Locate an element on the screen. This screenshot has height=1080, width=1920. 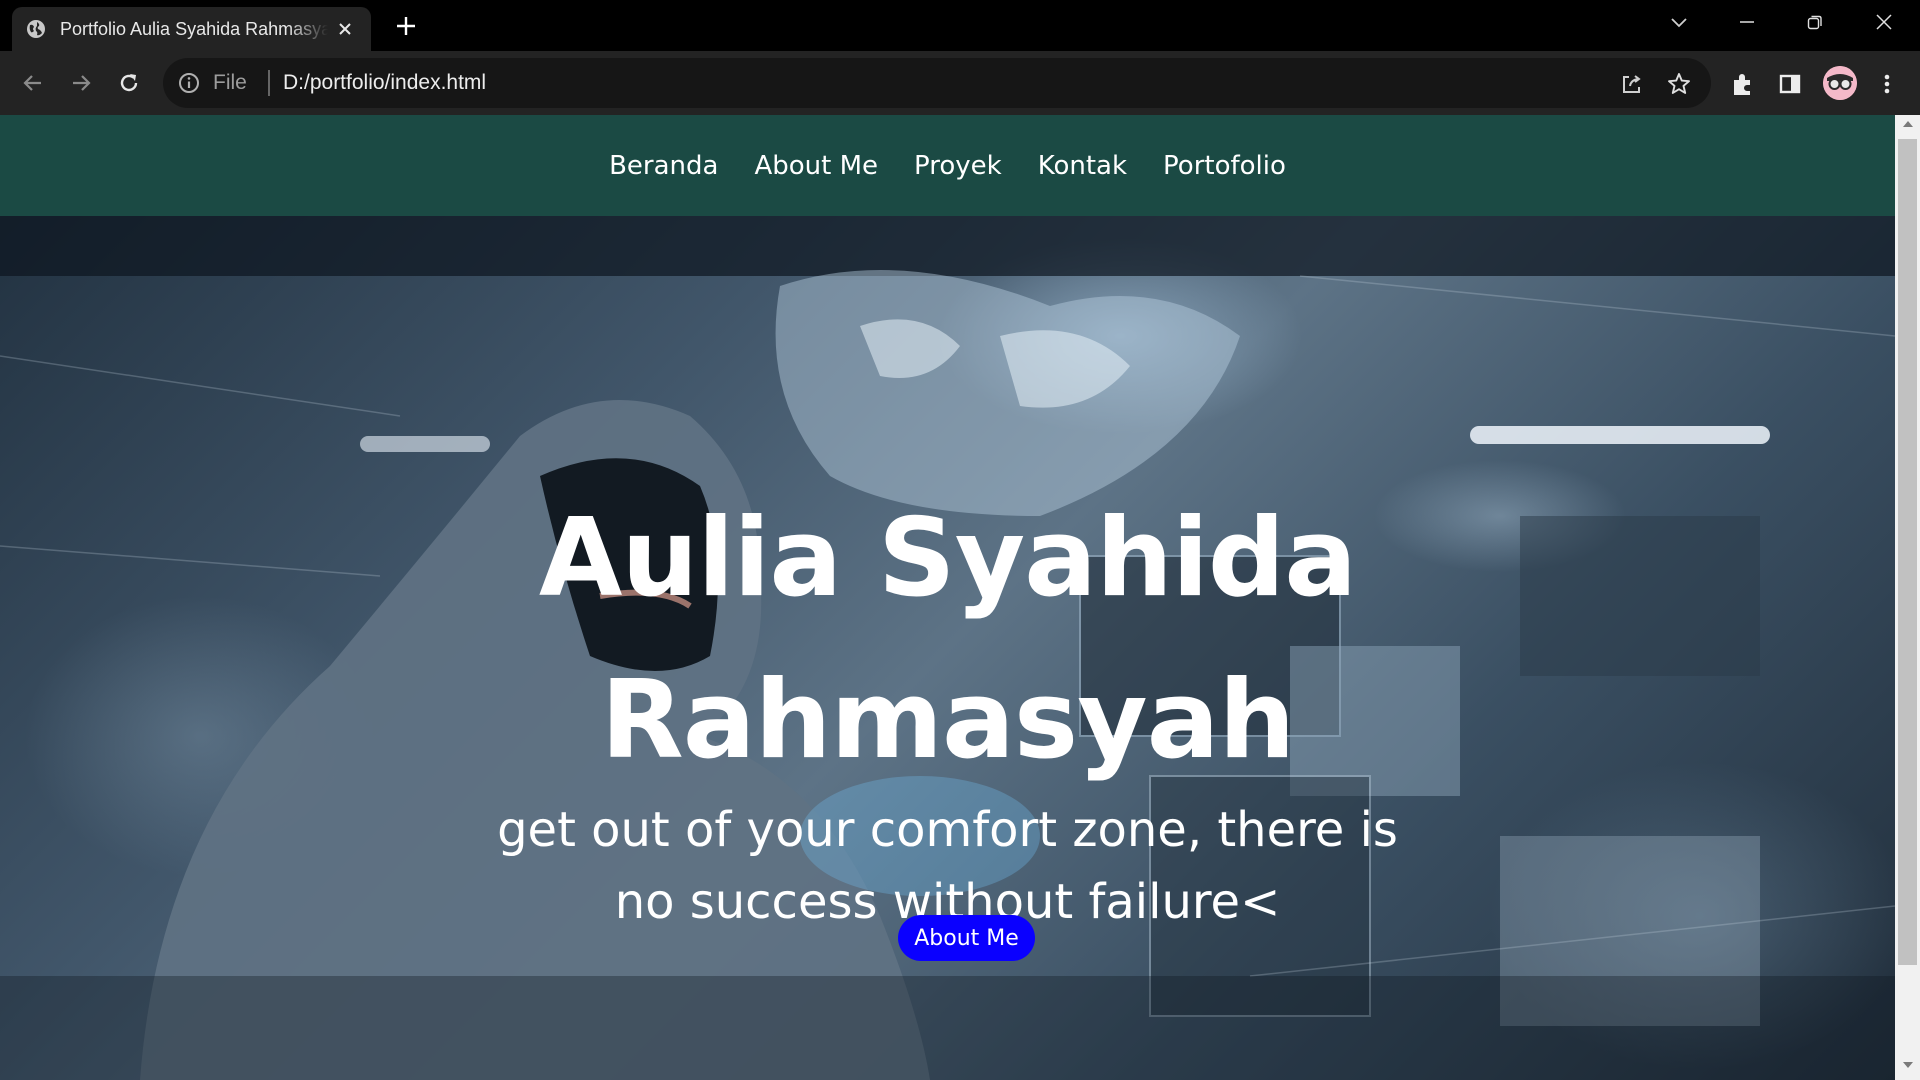
nav-link-portofolio: Portofolio is located at coordinates (1224, 166).